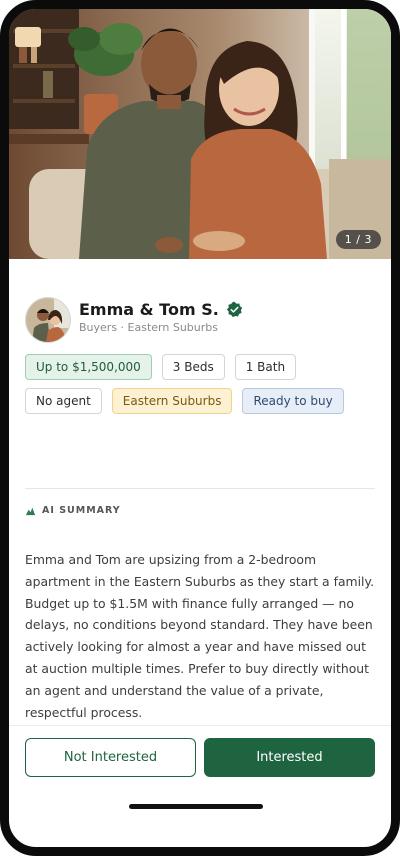 The height and width of the screenshot is (856, 400). What do you see at coordinates (149, 309) in the screenshot?
I see `buyer-name: Emma & Tom S.` at bounding box center [149, 309].